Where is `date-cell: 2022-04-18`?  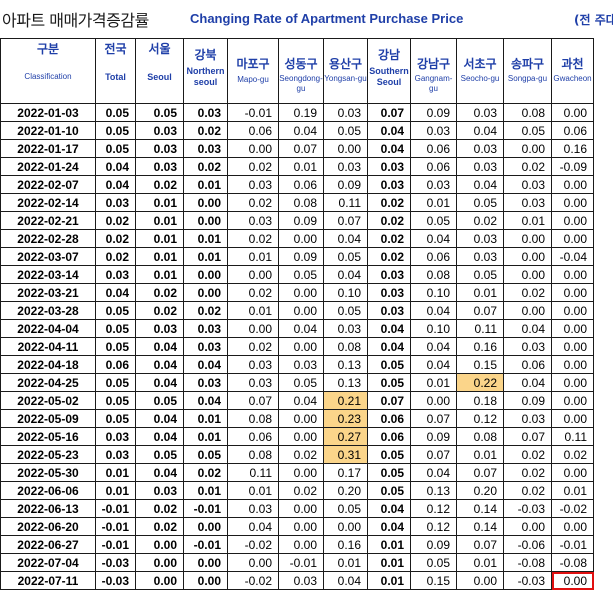
date-cell: 2022-04-18 is located at coordinates (48, 364).